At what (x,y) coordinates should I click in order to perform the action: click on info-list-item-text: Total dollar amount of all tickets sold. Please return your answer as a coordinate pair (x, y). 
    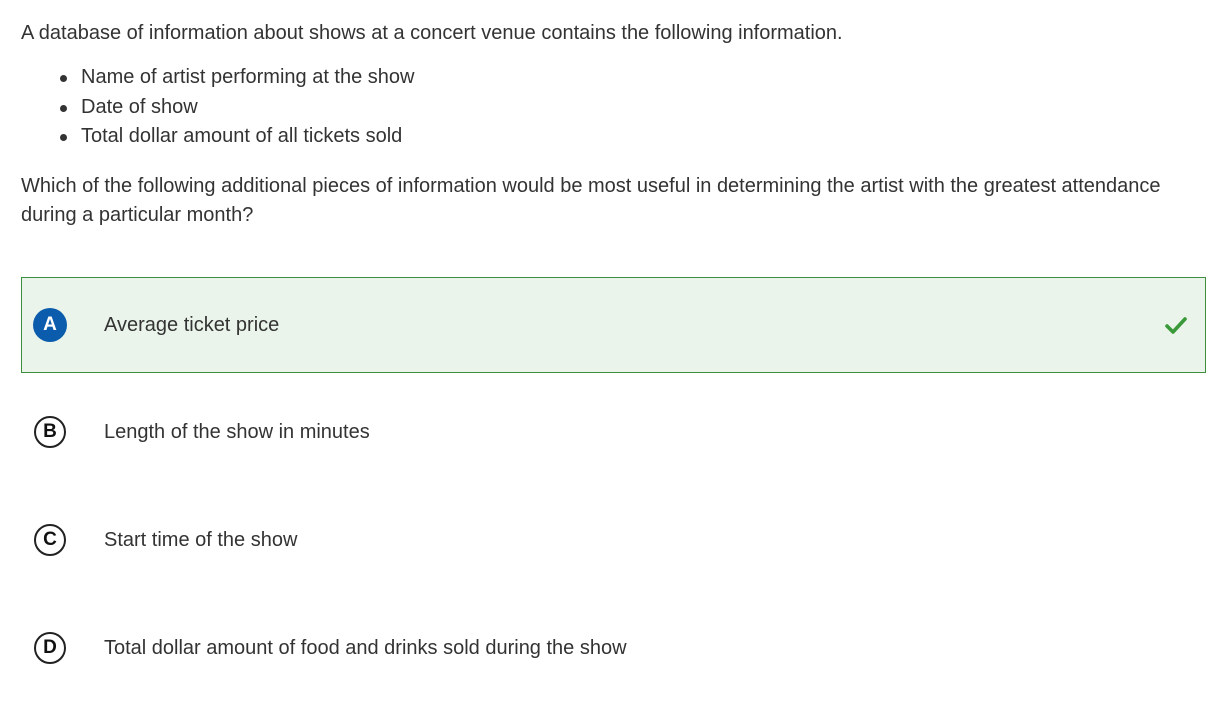
    Looking at the image, I should click on (242, 136).